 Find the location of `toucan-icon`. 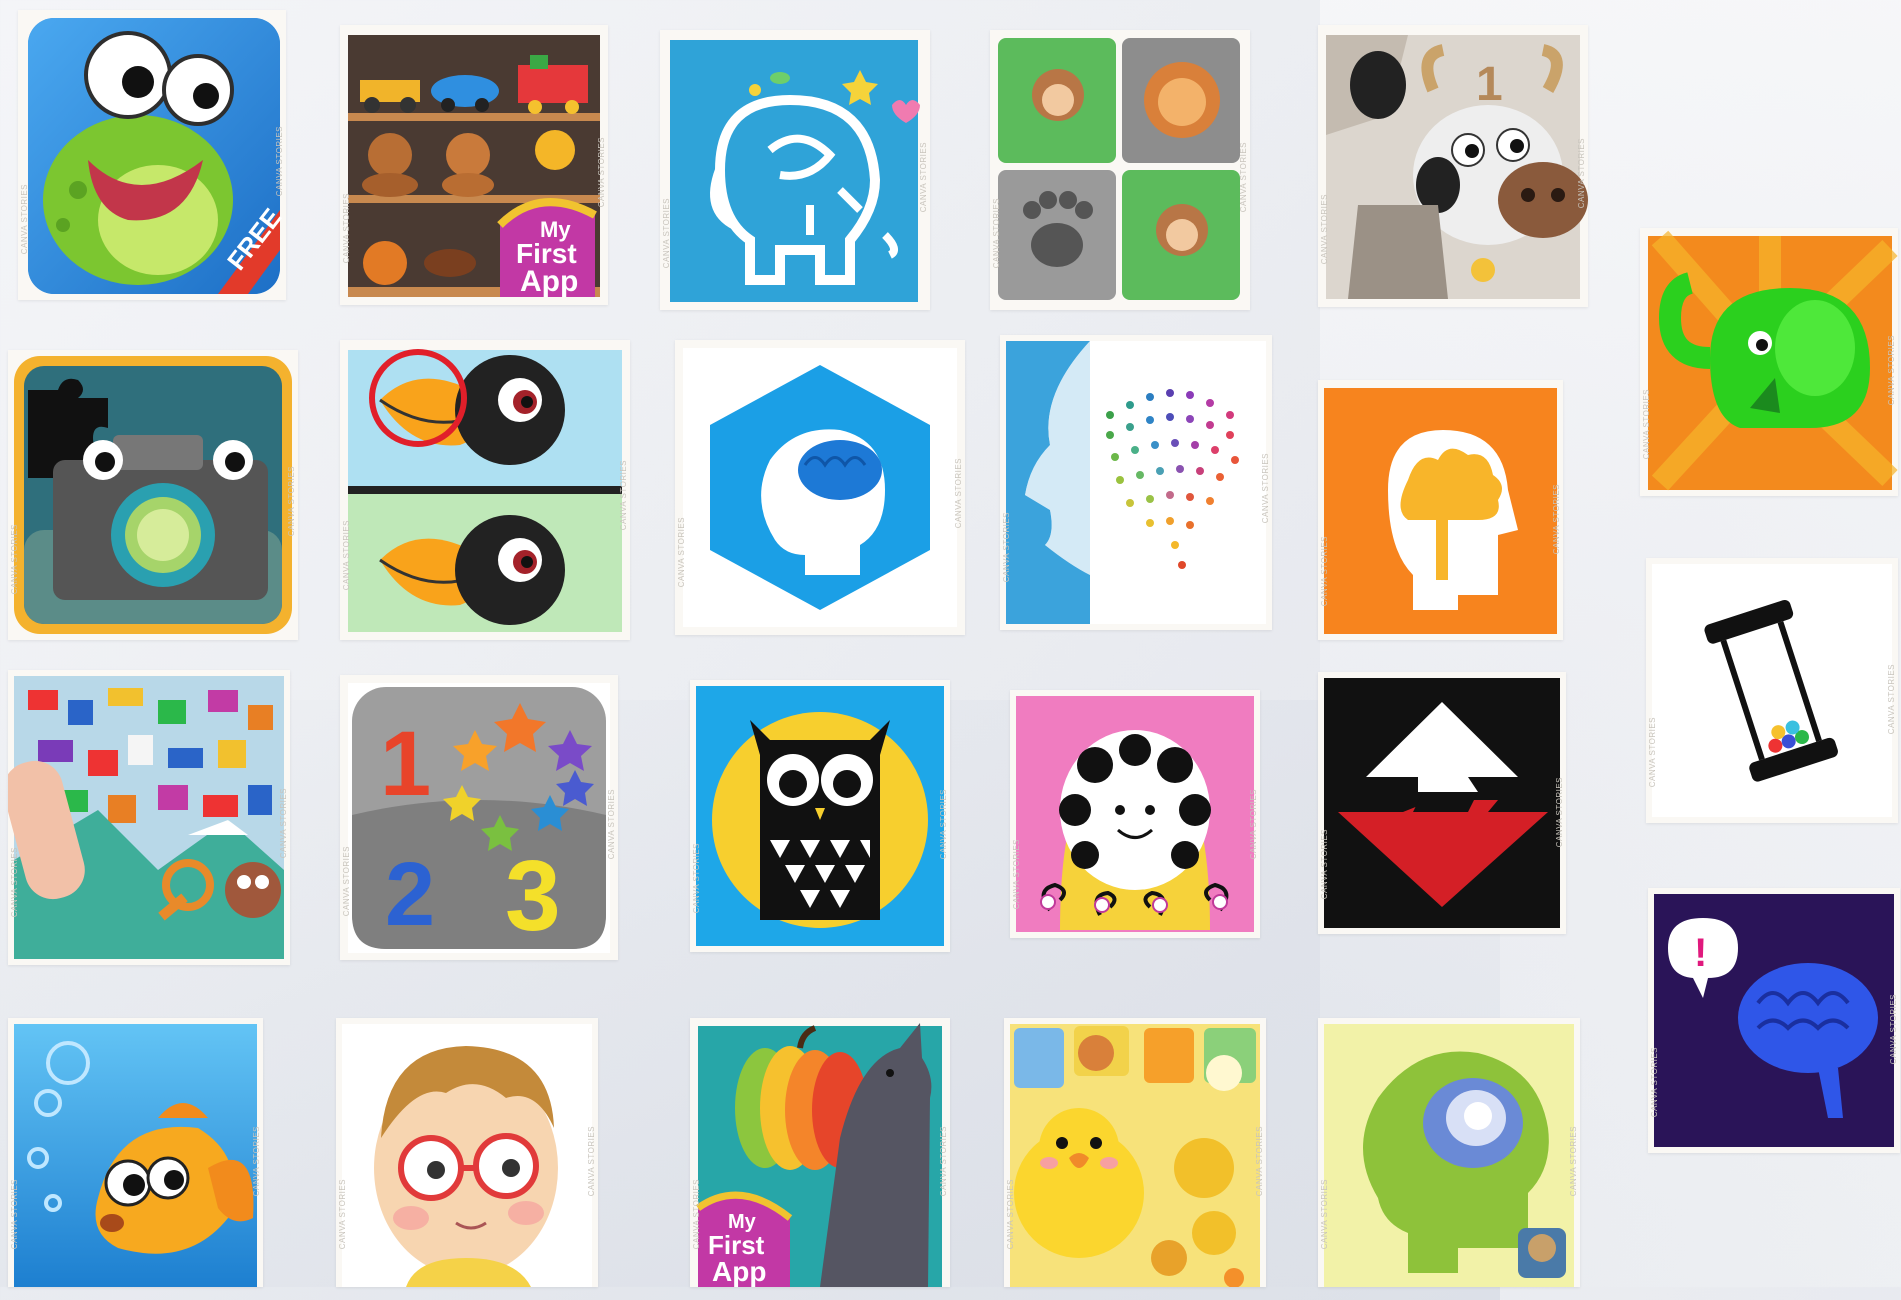

toucan-icon is located at coordinates (485, 490).